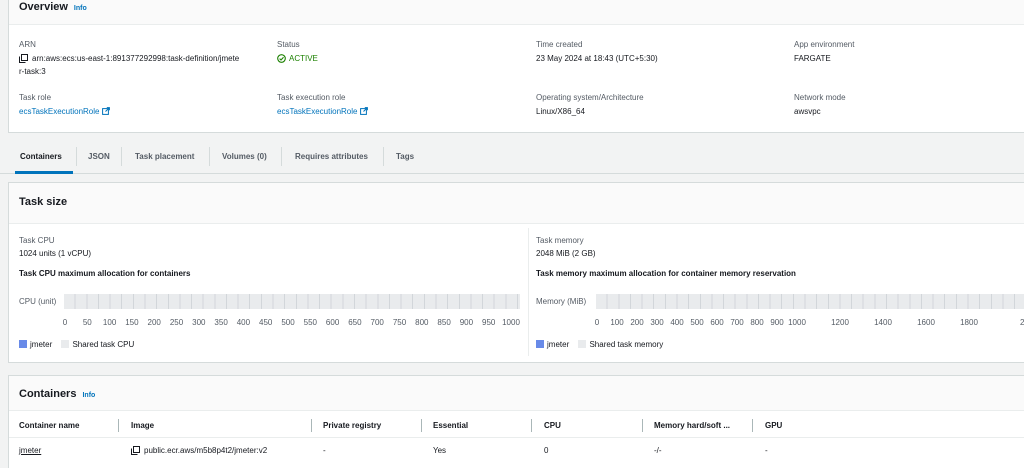  Describe the element at coordinates (516, 393) in the screenshot. I see `containers-header` at that location.